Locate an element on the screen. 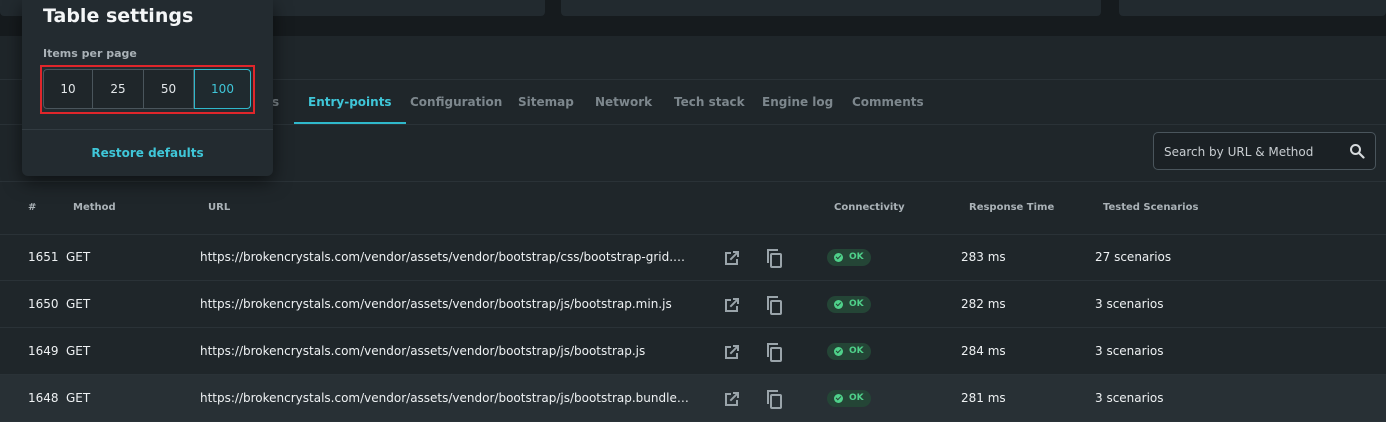  tab-network: Network is located at coordinates (623, 102).